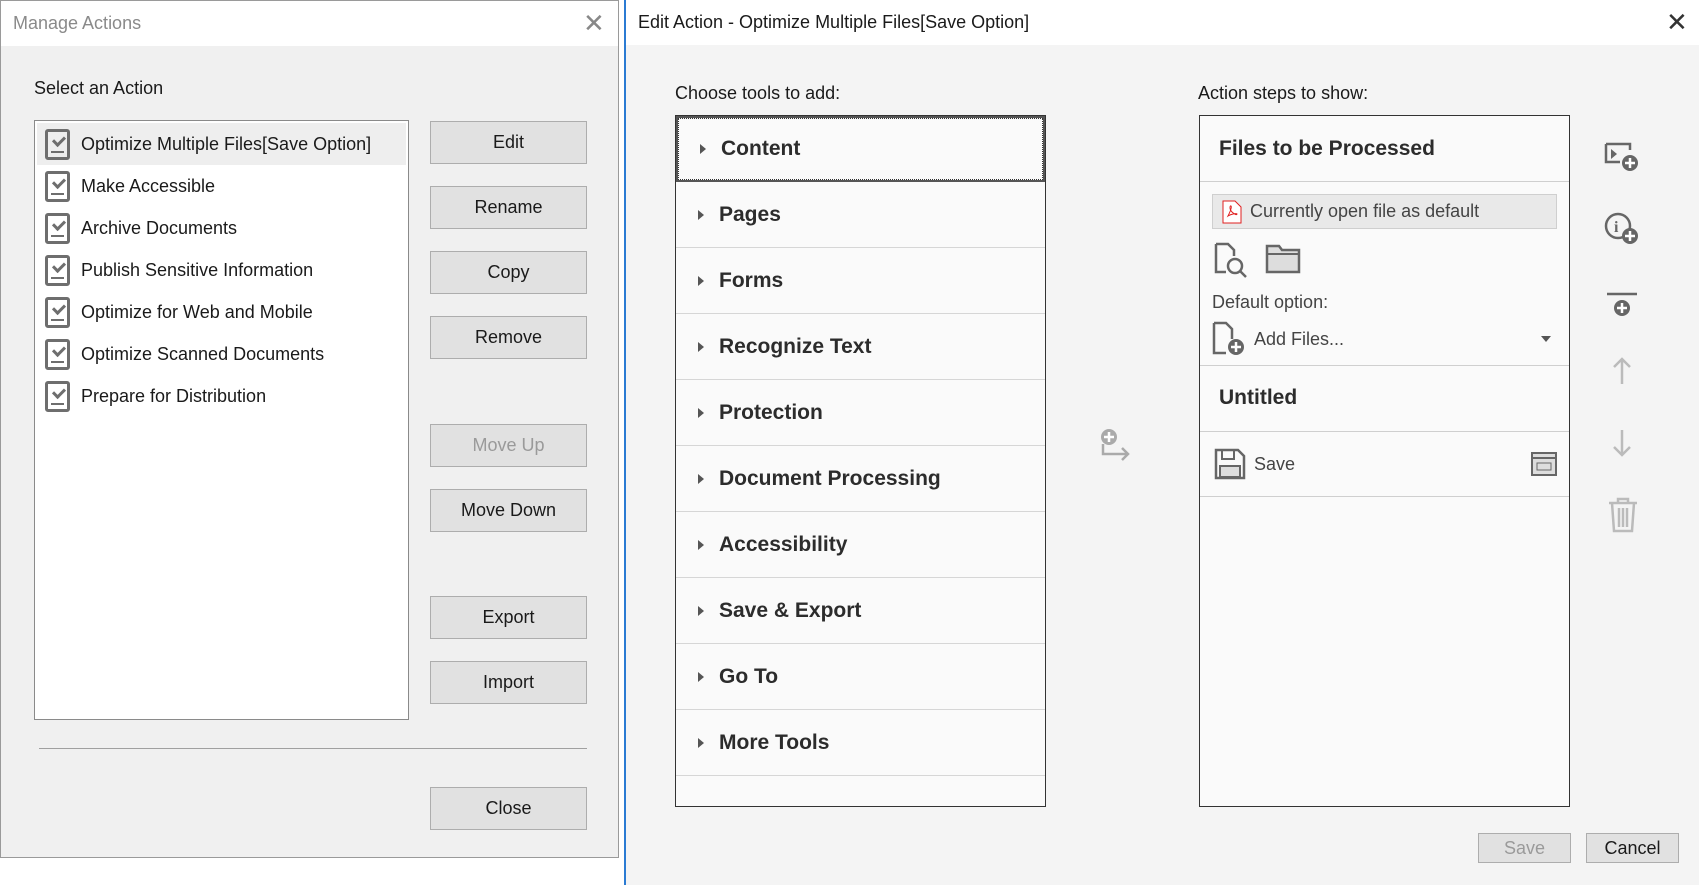  What do you see at coordinates (1622, 371) in the screenshot?
I see `move-up-icon` at bounding box center [1622, 371].